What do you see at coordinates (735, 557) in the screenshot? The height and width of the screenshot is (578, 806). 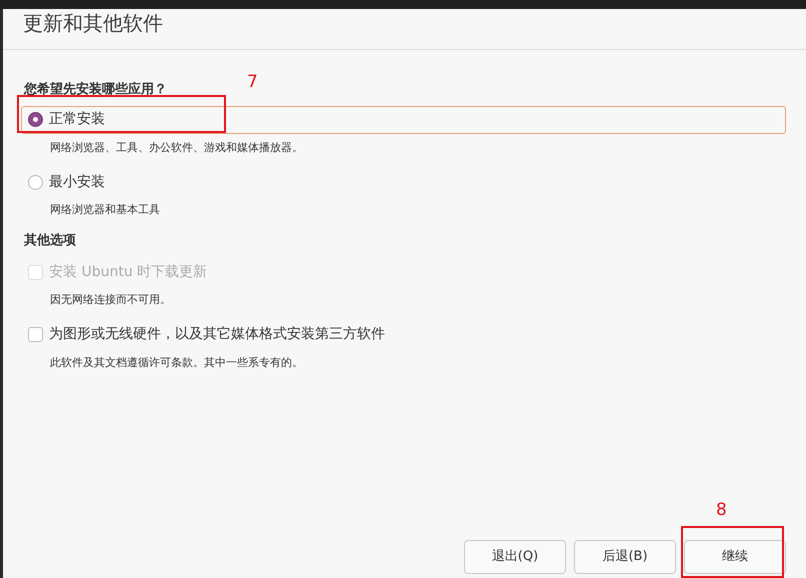 I see `button: 继续` at bounding box center [735, 557].